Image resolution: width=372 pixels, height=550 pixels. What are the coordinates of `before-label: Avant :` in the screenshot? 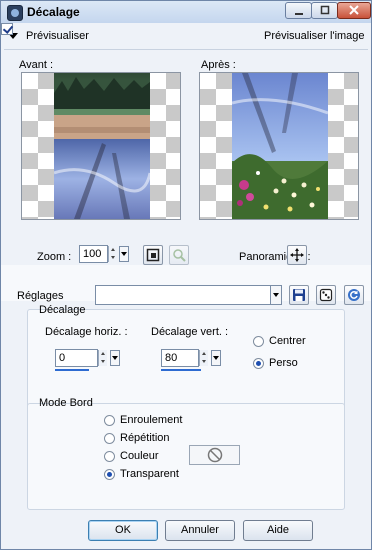 It's located at (36, 65).